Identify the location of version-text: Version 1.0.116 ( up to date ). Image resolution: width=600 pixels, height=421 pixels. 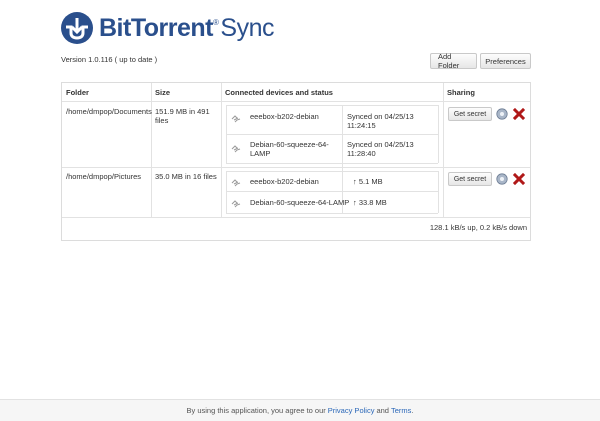
(109, 59).